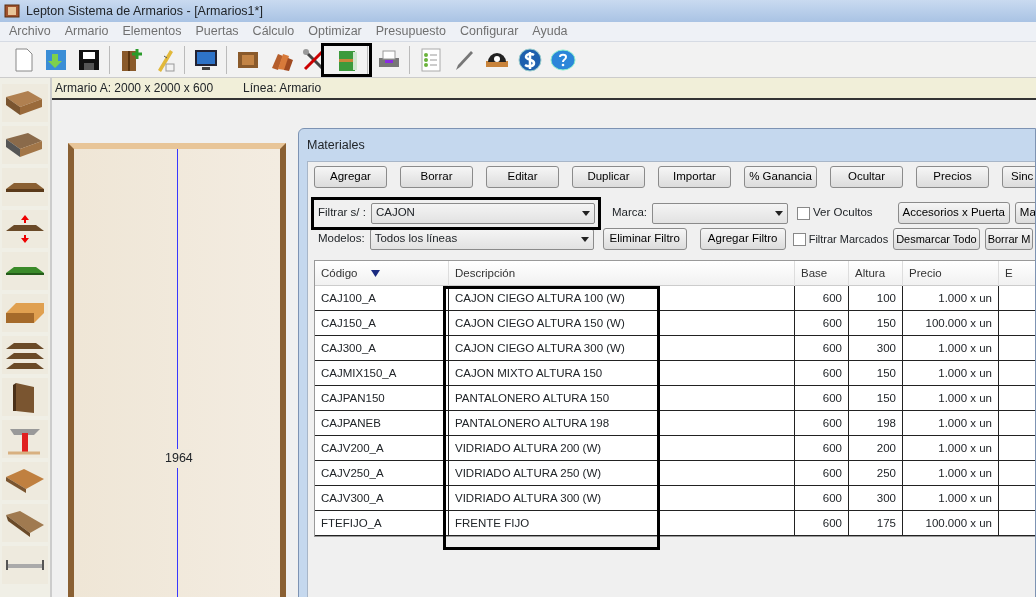 This screenshot has height=597, width=1036. I want to click on menu-item: Archivo, so click(30, 31).